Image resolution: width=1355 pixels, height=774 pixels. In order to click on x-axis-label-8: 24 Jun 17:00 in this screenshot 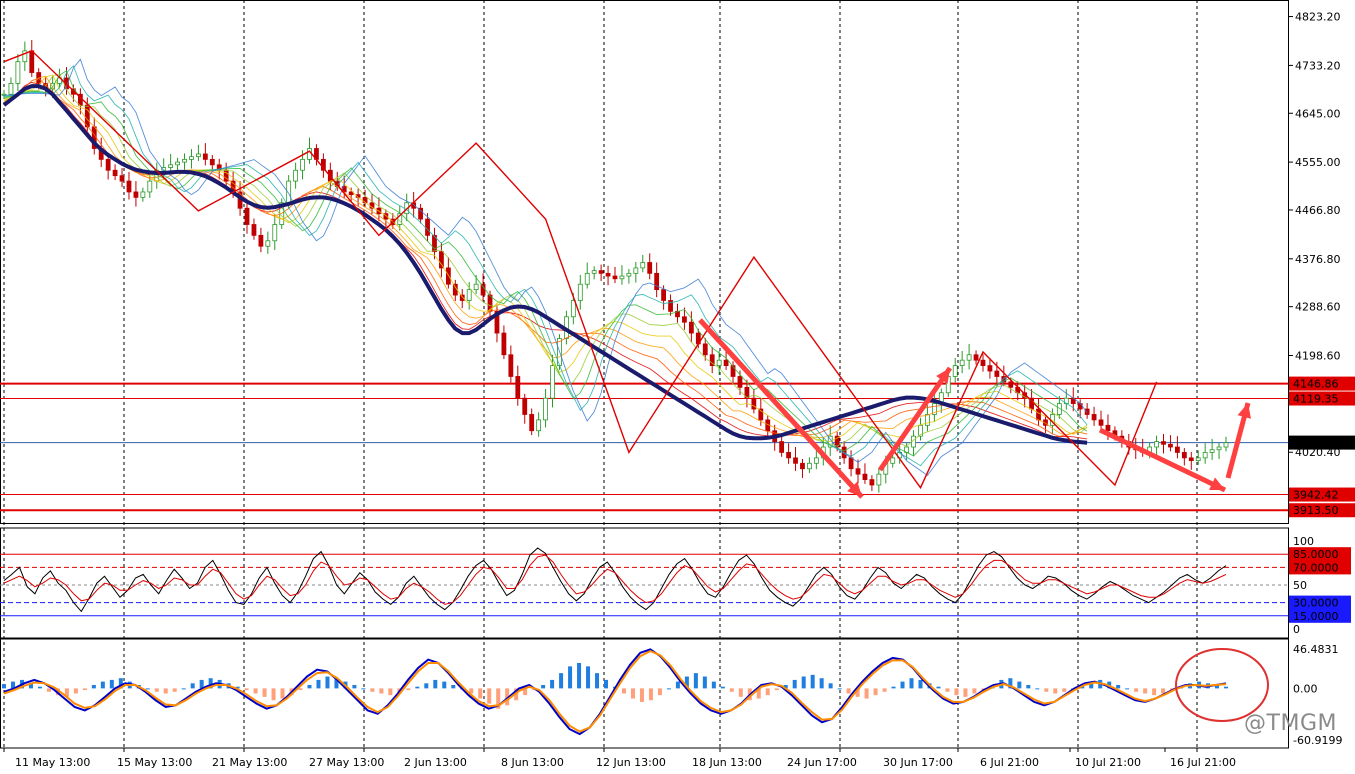, I will do `click(822, 762)`.